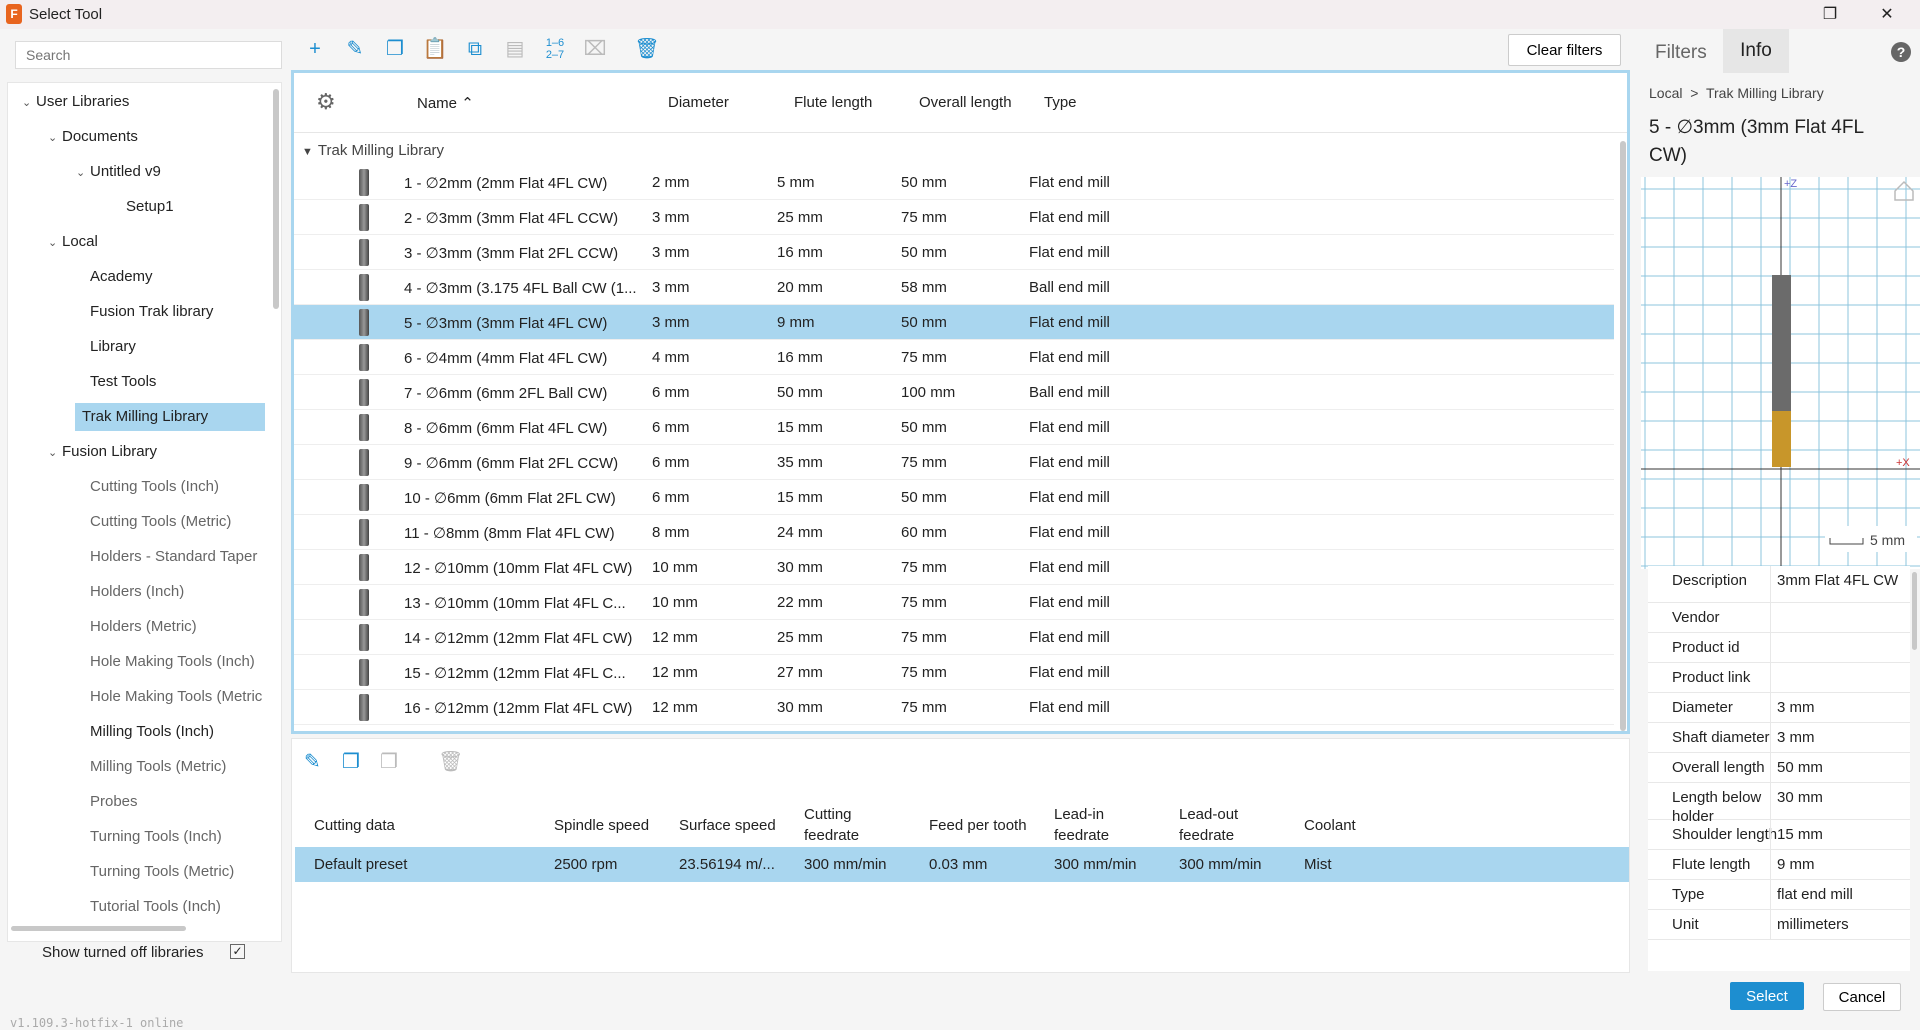  What do you see at coordinates (156, 837) in the screenshot?
I see `tree-node: Turning Tools (Inch)` at bounding box center [156, 837].